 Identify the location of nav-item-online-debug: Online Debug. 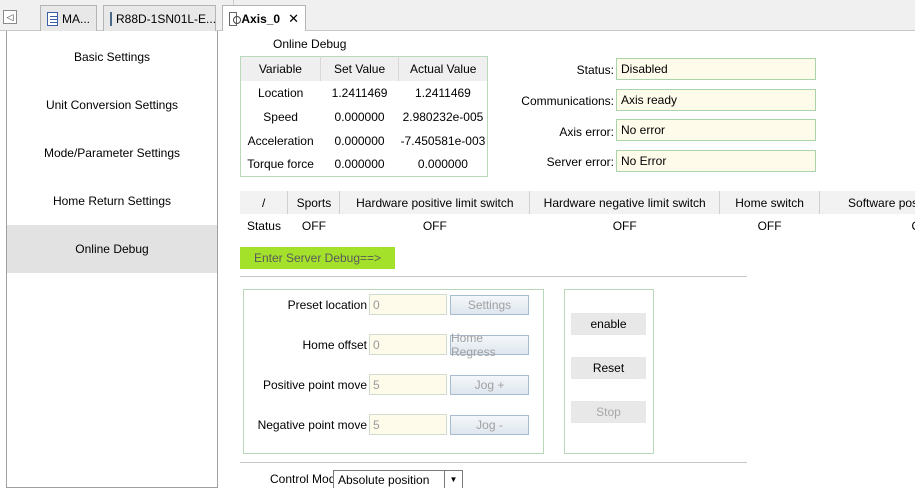
(112, 249).